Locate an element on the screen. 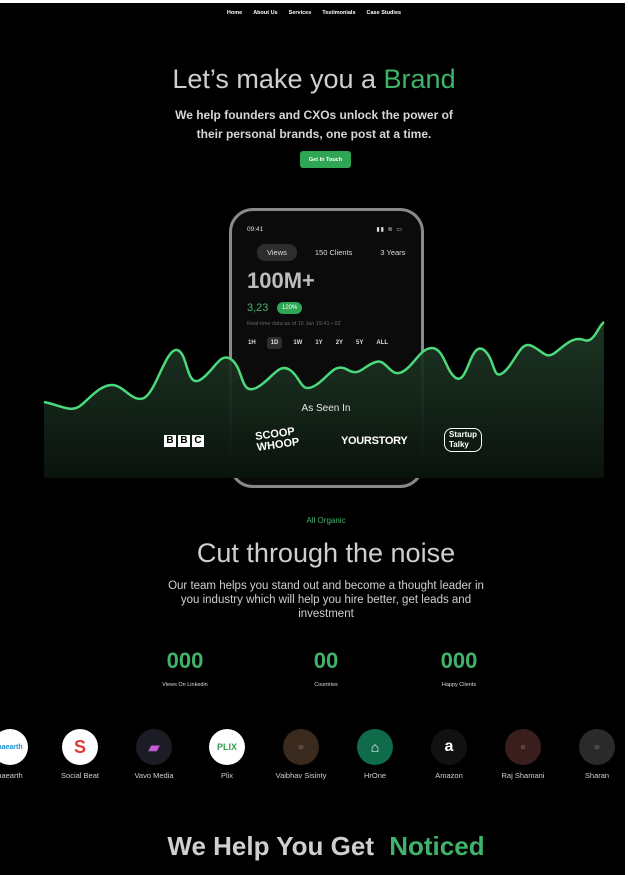  tab-views: Views is located at coordinates (277, 252).